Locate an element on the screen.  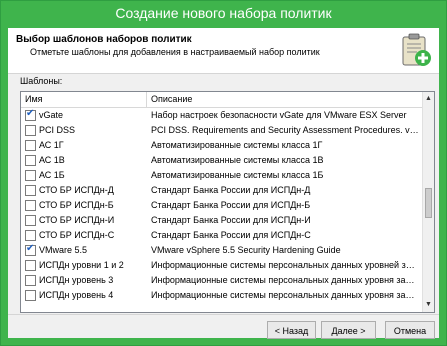
template-name: АС 1Б is located at coordinates (52, 175).